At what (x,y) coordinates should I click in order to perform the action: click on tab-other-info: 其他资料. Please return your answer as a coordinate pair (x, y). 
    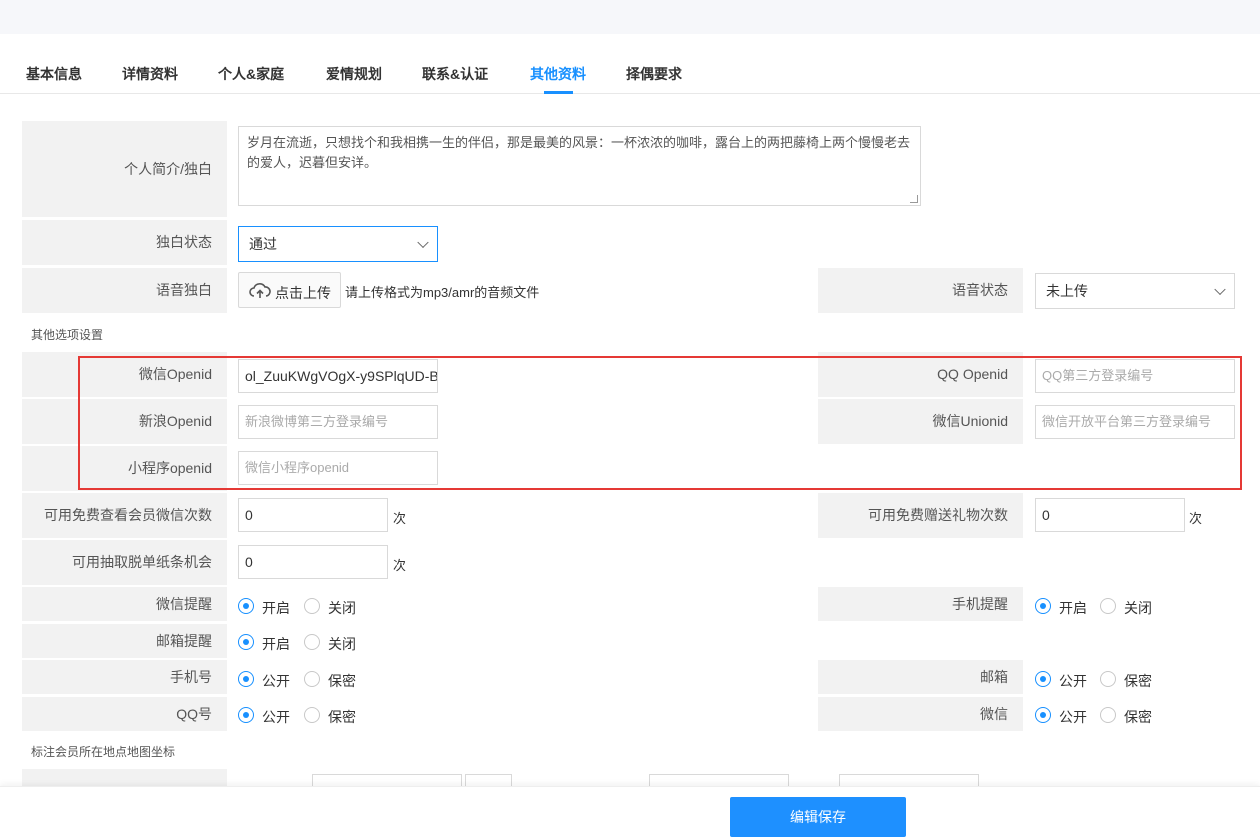
    Looking at the image, I should click on (558, 74).